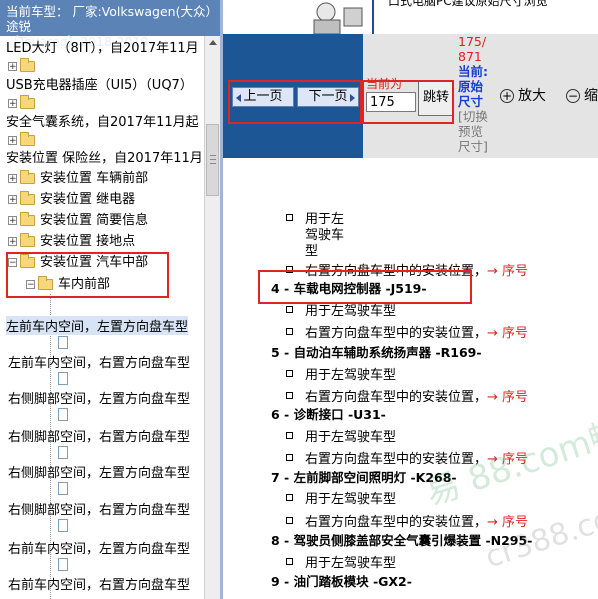 The height and width of the screenshot is (599, 598). Describe the element at coordinates (99, 583) in the screenshot. I see `tree-leaf: 右前车内空间，右置方向盘车型` at that location.